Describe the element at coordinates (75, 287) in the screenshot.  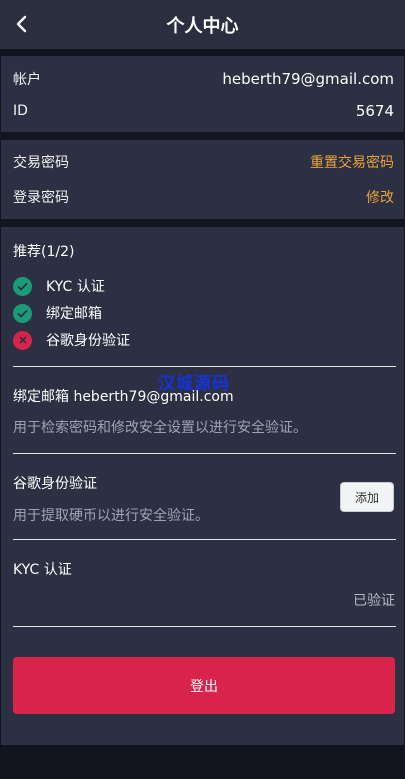
I see `recommend-item-label: KYC 认证` at that location.